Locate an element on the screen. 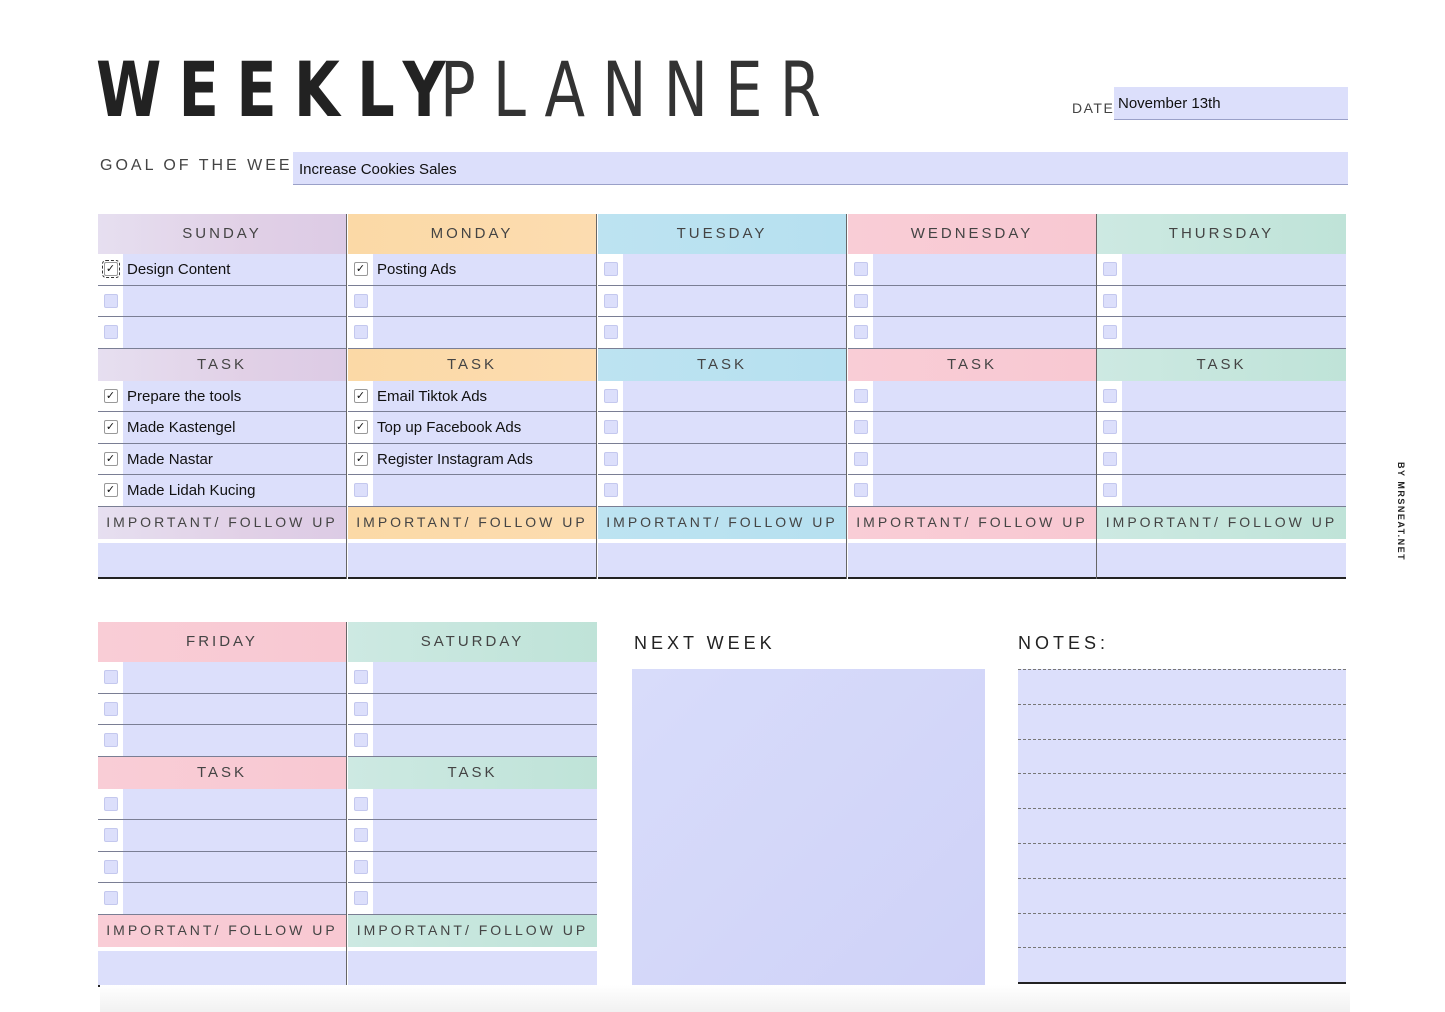 Image resolution: width=1445 pixels, height=1012 pixels. goal-field: Increase Cookies Sales is located at coordinates (820, 168).